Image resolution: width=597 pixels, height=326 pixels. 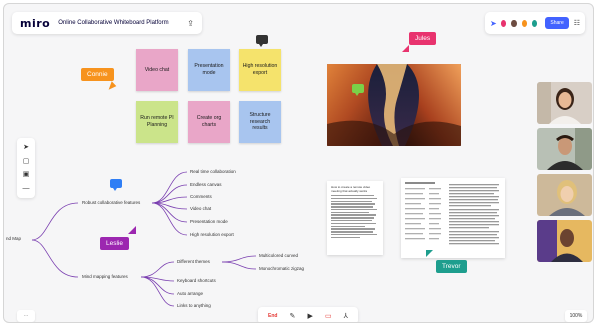 What do you see at coordinates (196, 280) in the screenshot?
I see `mindmap-node: Keyboard shortcuts` at bounding box center [196, 280].